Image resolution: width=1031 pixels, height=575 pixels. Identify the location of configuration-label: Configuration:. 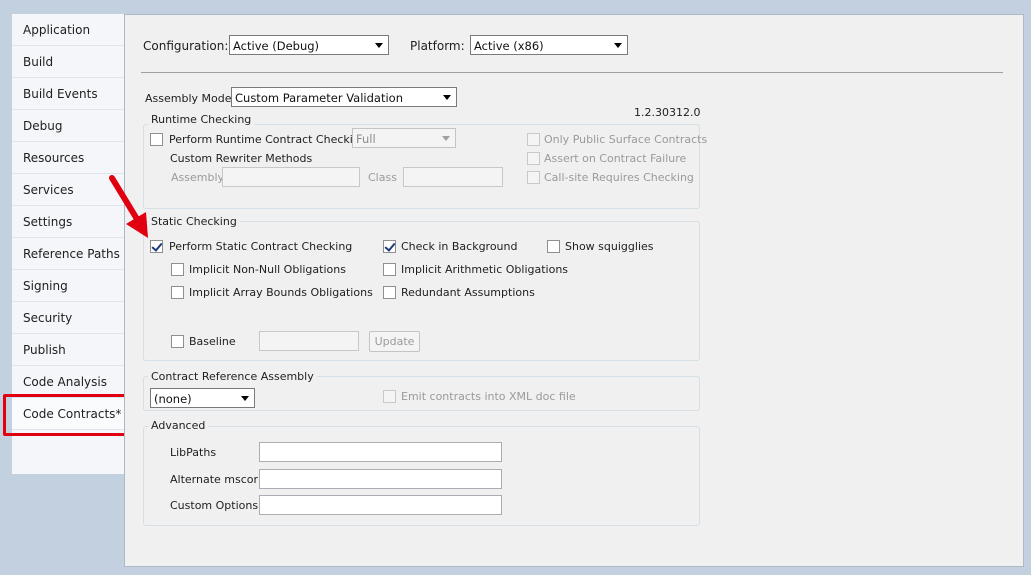
(186, 46).